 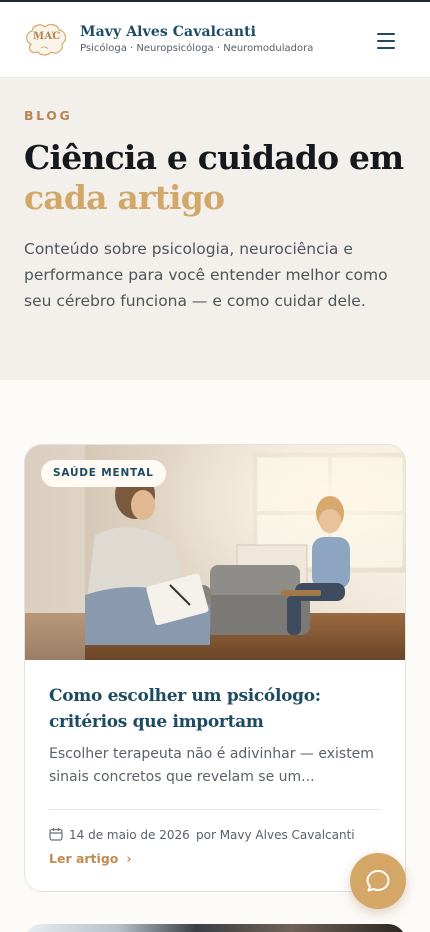 I want to click on brand-name: Mavy Alves Cavalcanti, so click(x=168, y=32).